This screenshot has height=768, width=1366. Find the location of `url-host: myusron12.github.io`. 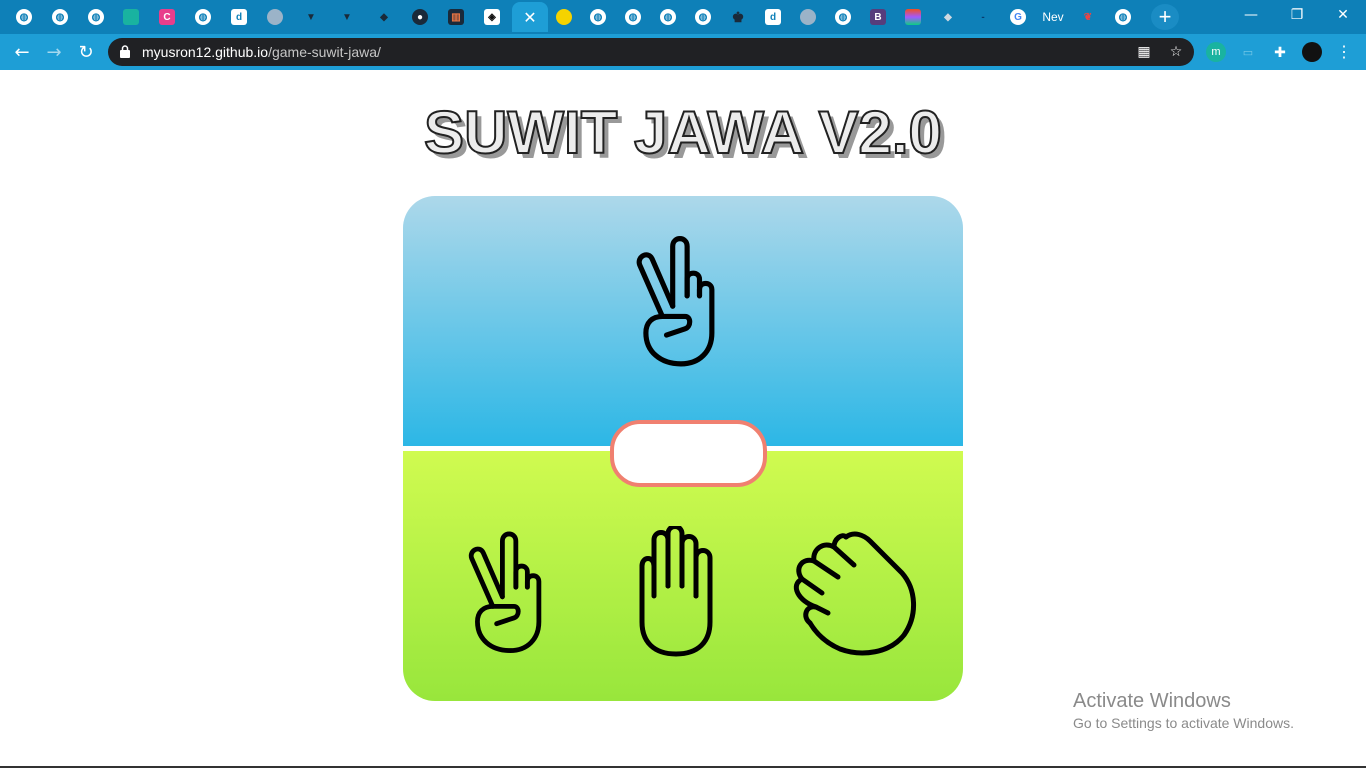

url-host: myusron12.github.io is located at coordinates (205, 52).